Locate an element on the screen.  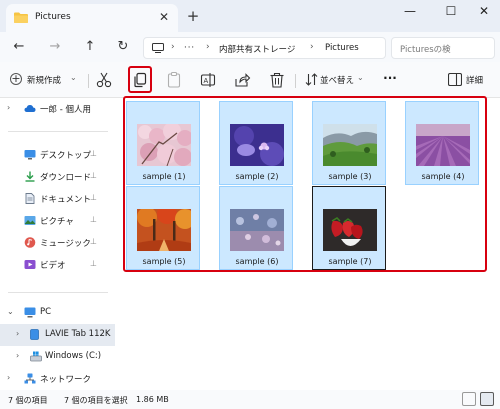
selection-count: 7 個の項目を選択 is located at coordinates (96, 400).